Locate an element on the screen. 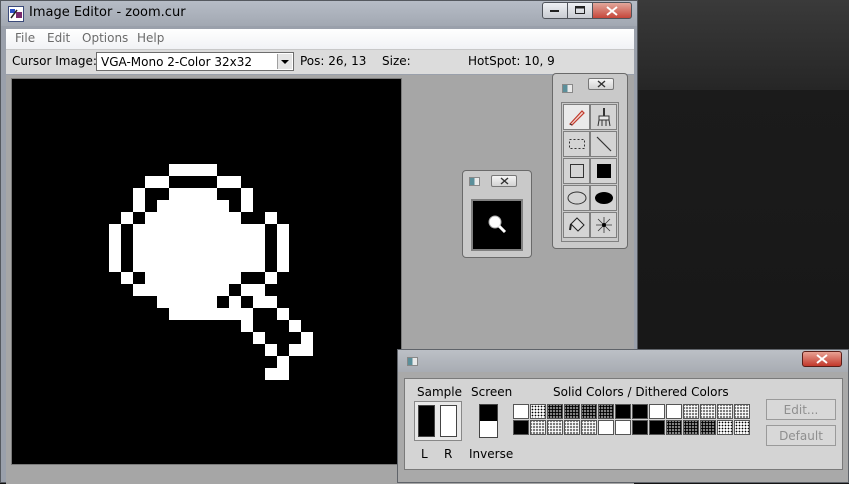 The image size is (849, 484). ellipse-outline-tool-button is located at coordinates (576, 198).